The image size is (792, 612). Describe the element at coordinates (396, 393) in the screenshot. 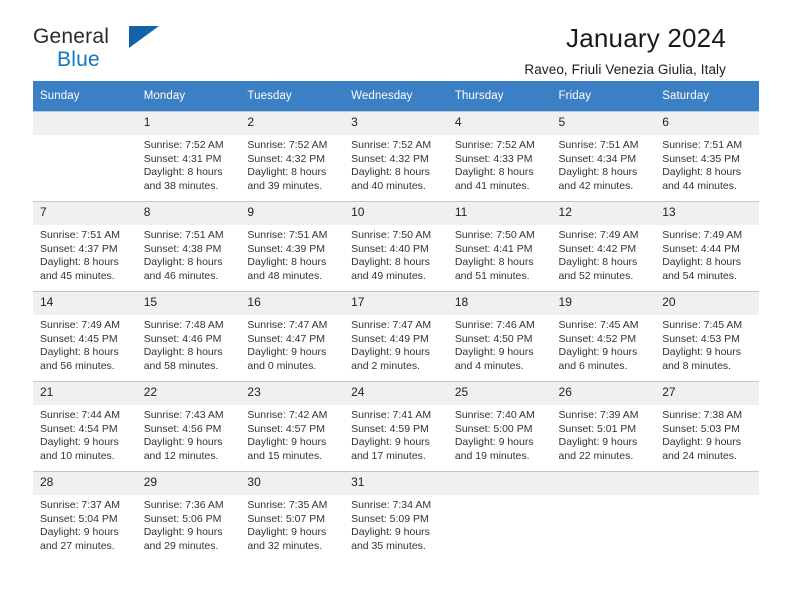

I see `day-number: 24` at that location.